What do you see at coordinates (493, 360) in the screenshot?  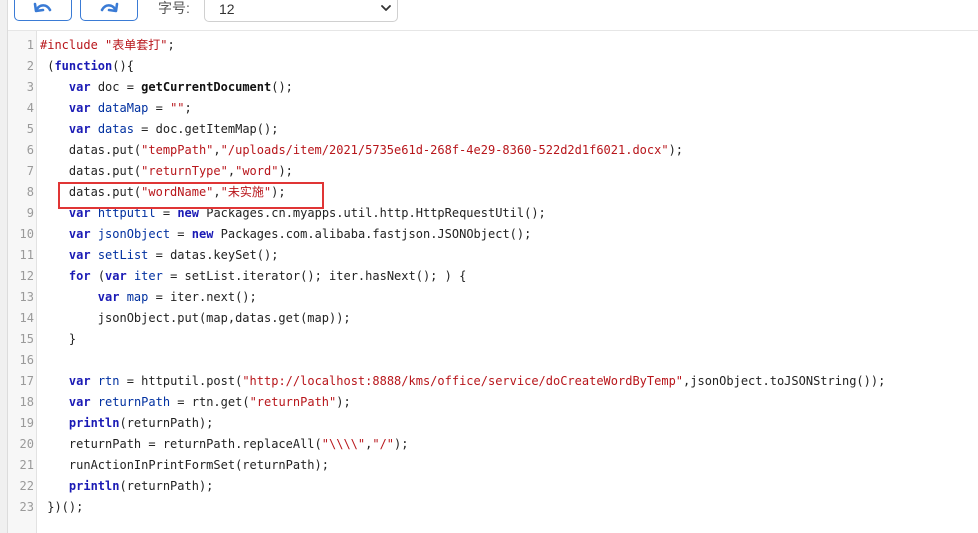 I see `code-line: 16` at bounding box center [493, 360].